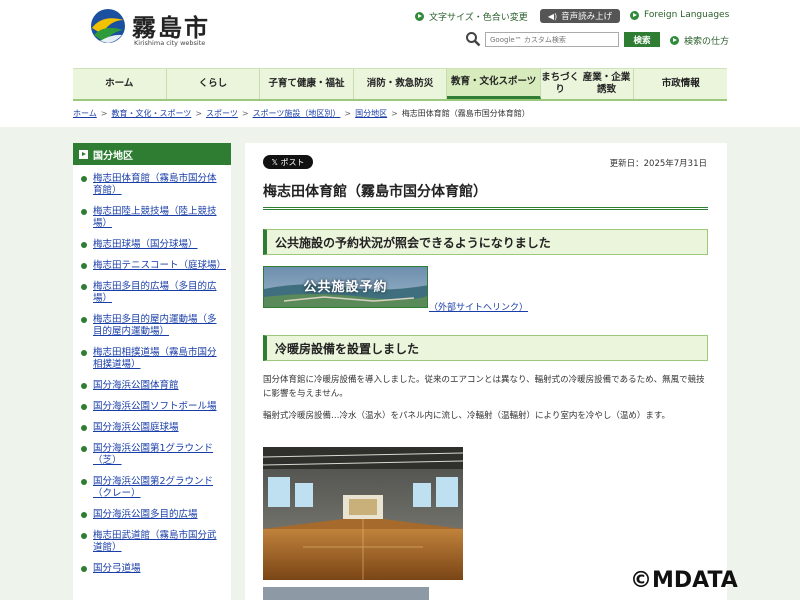  Describe the element at coordinates (159, 326) in the screenshot. I see `sidebar-link: 梅志田多目的屋内運動場（多目的屋内運動場）` at that location.